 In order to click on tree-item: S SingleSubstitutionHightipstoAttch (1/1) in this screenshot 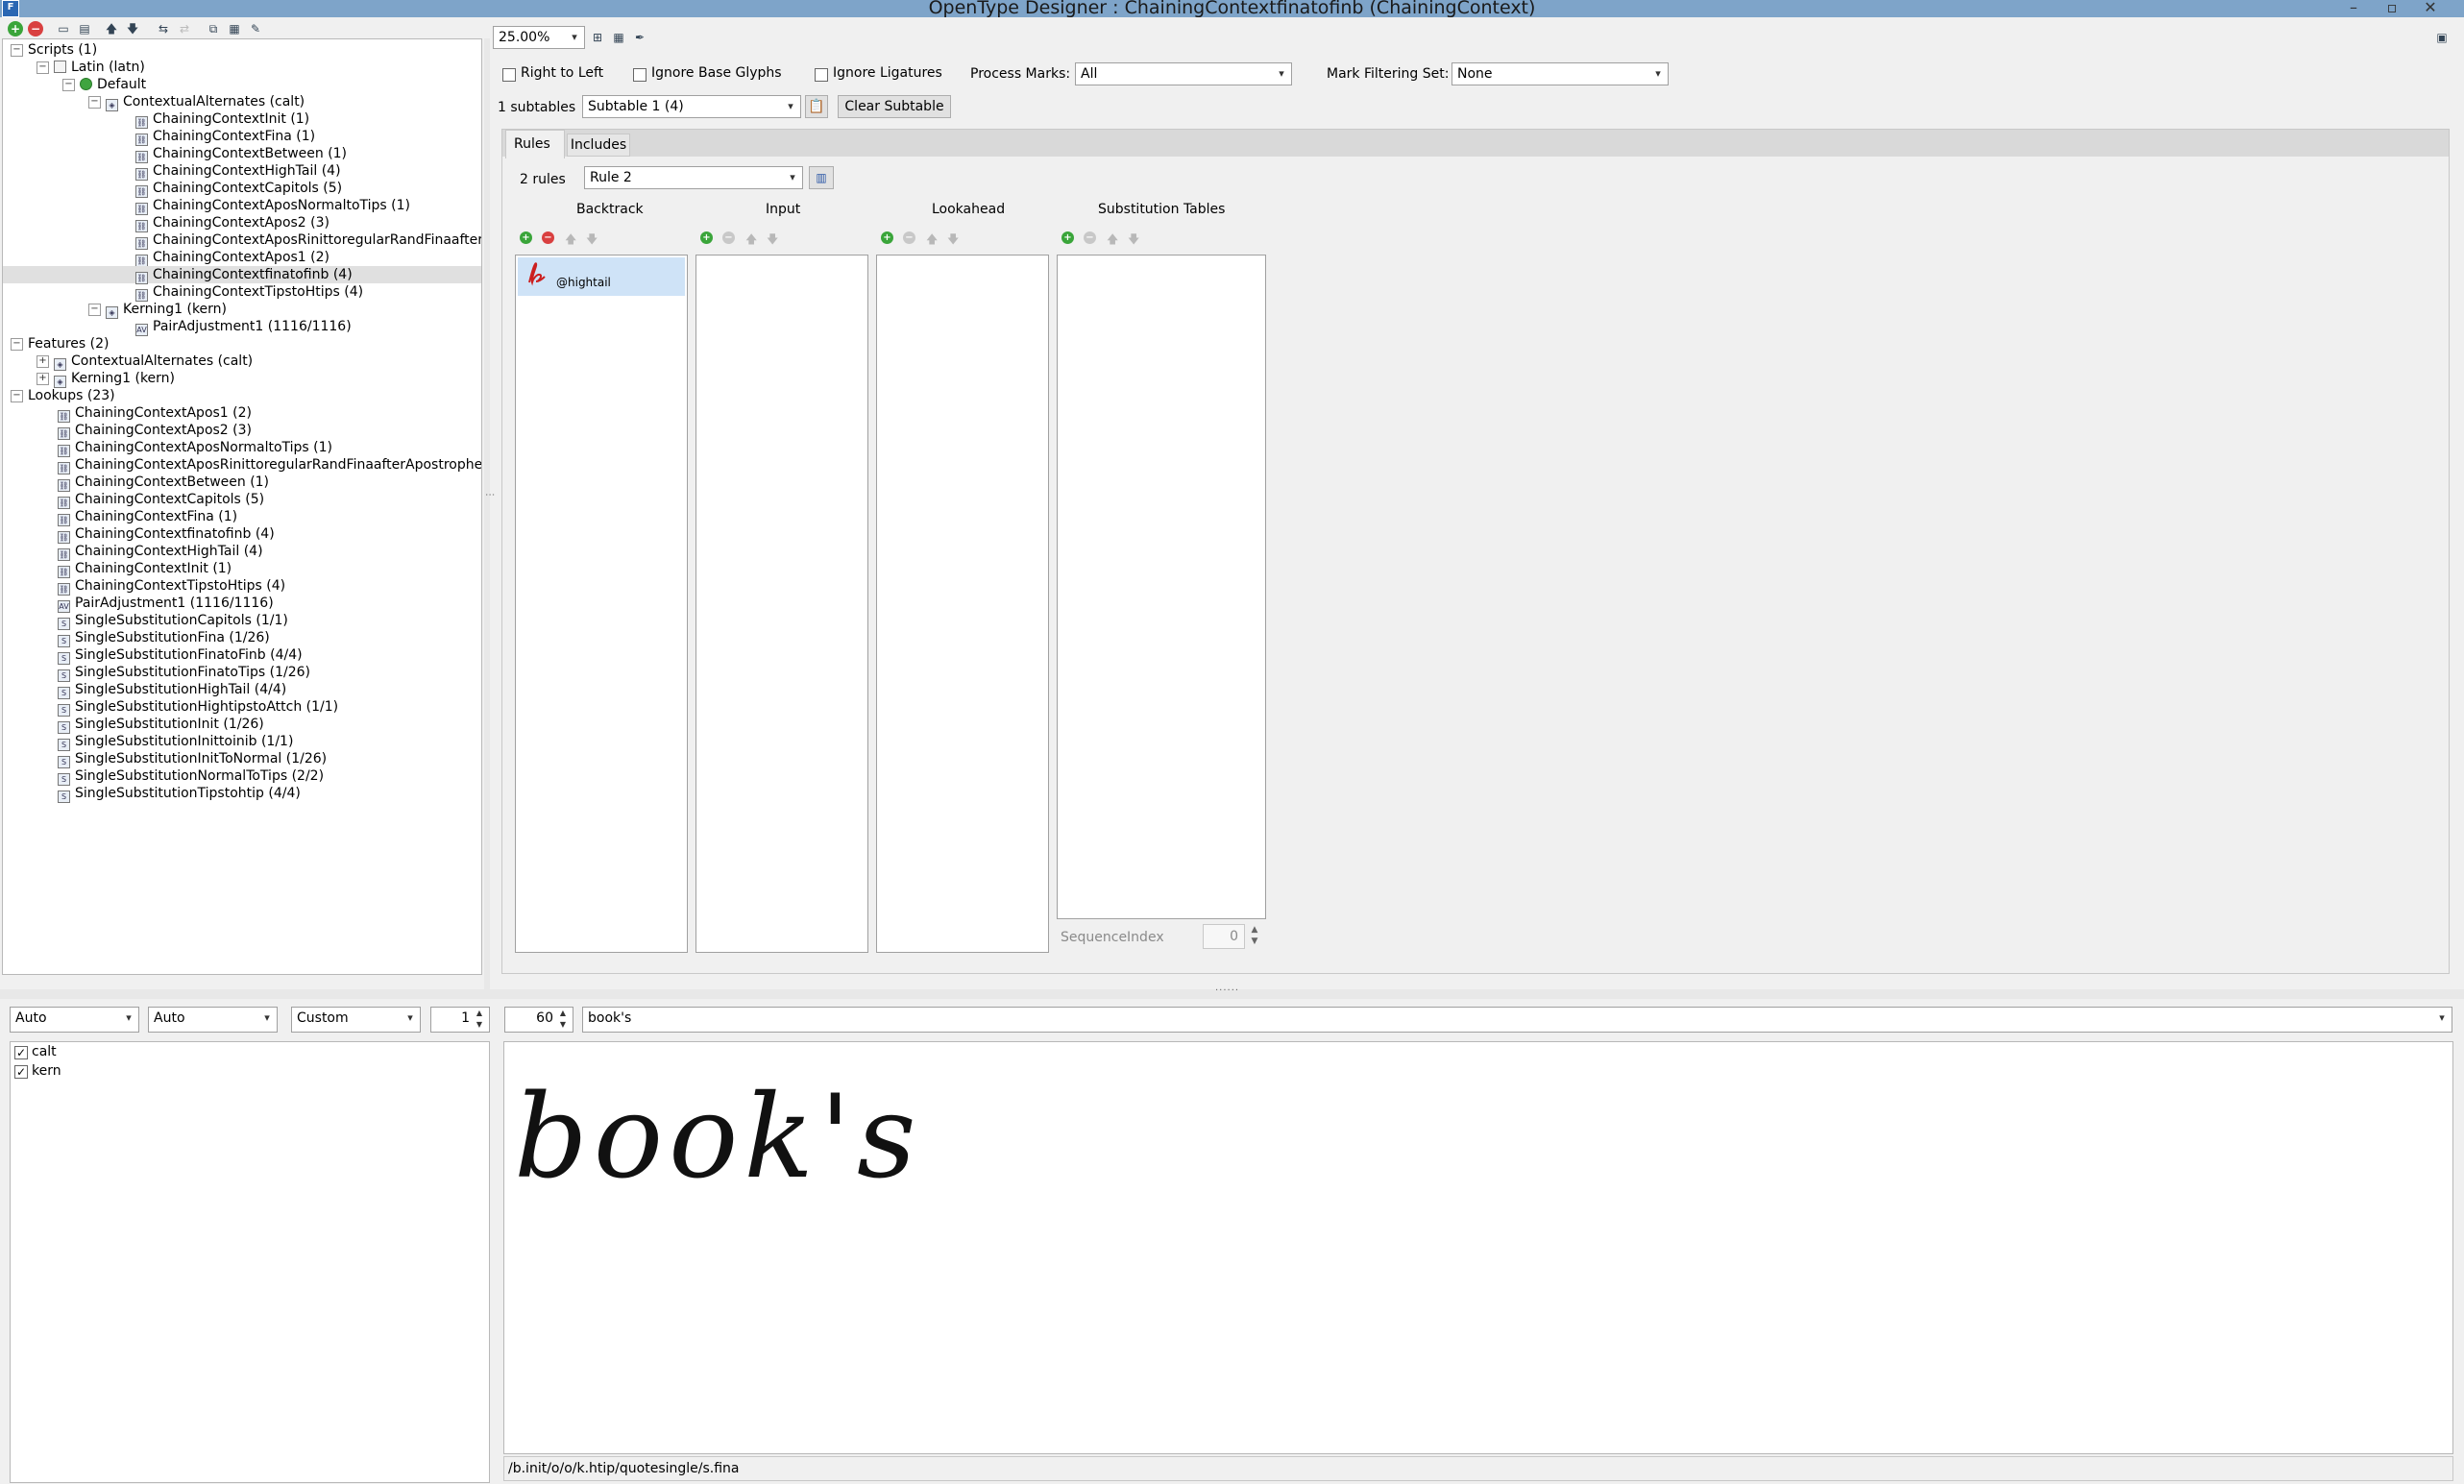, I will do `click(242, 707)`.